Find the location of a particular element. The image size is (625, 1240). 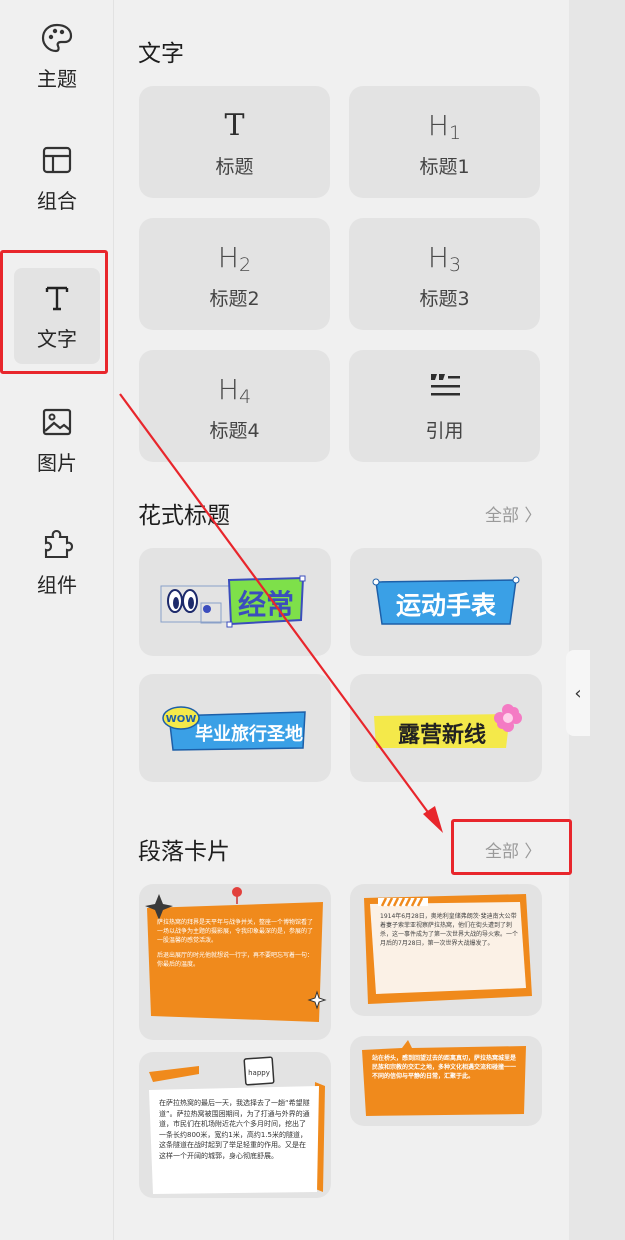

text-style-title: T 标题 is located at coordinates (234, 142).